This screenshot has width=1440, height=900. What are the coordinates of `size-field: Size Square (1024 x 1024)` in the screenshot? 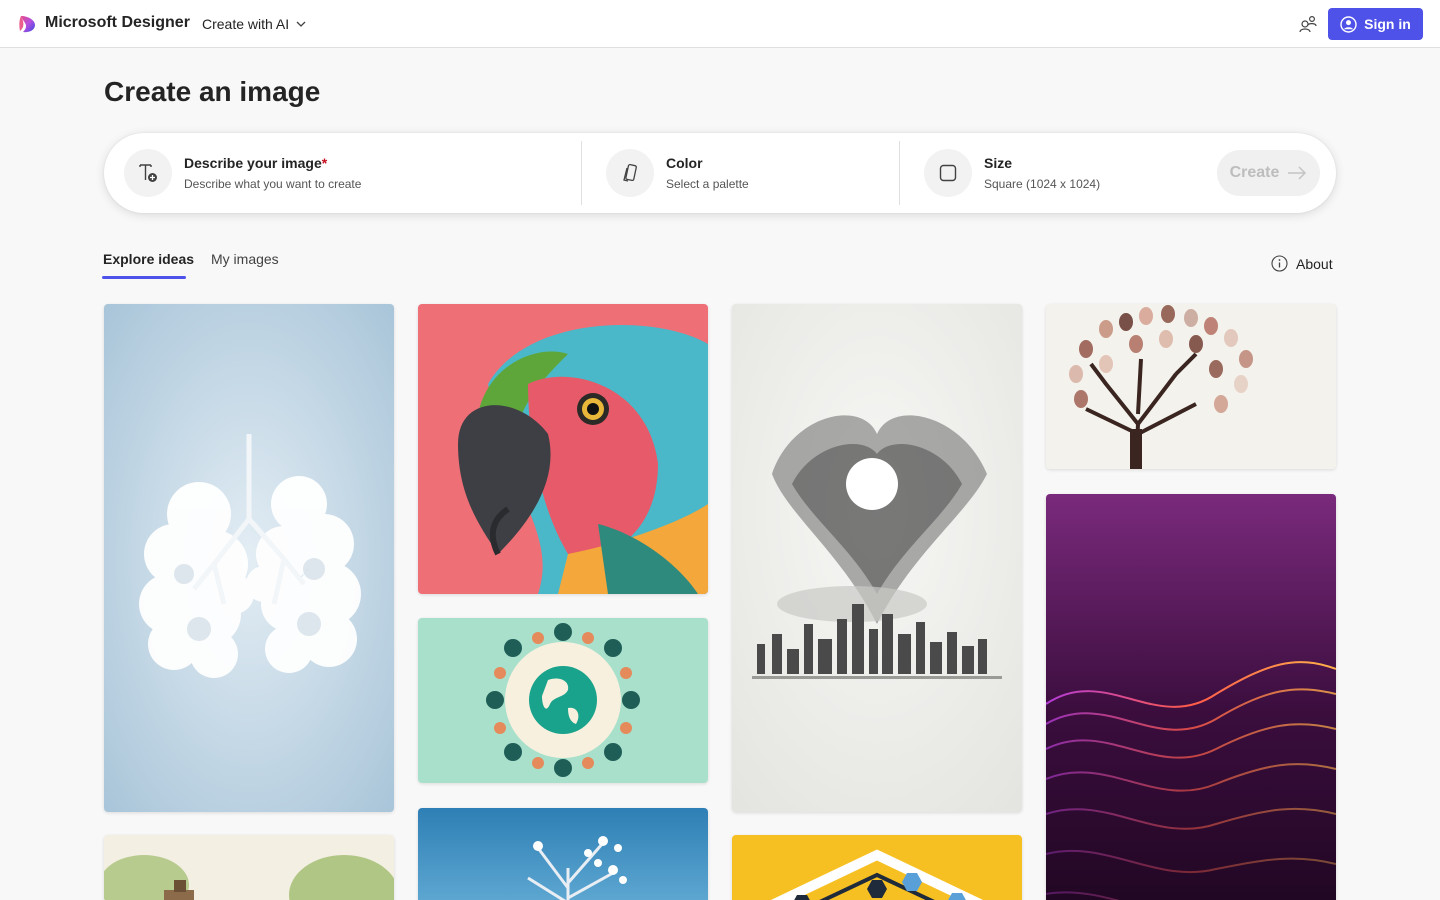 It's located at (1064, 173).